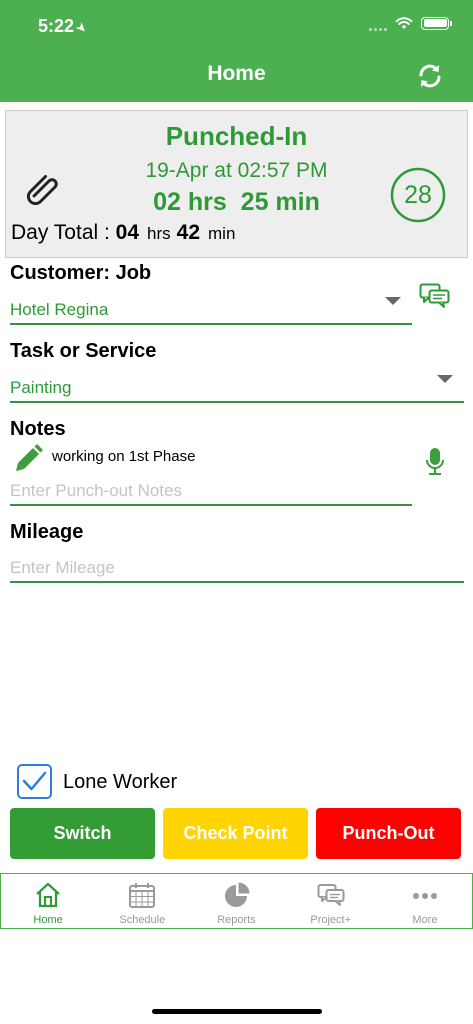 The image size is (473, 1024). What do you see at coordinates (222, 233) in the screenshot?
I see `minutes-unit: min` at bounding box center [222, 233].